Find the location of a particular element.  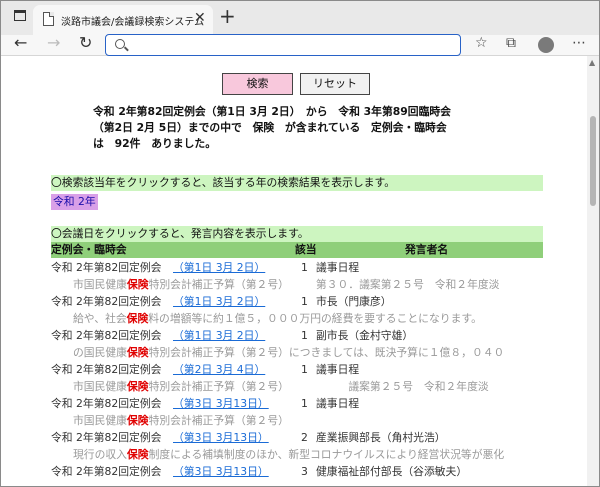

table-row: 令和 2年第82回定例会 （第3日 3月13日） 1 議事日程 is located at coordinates (311, 403).